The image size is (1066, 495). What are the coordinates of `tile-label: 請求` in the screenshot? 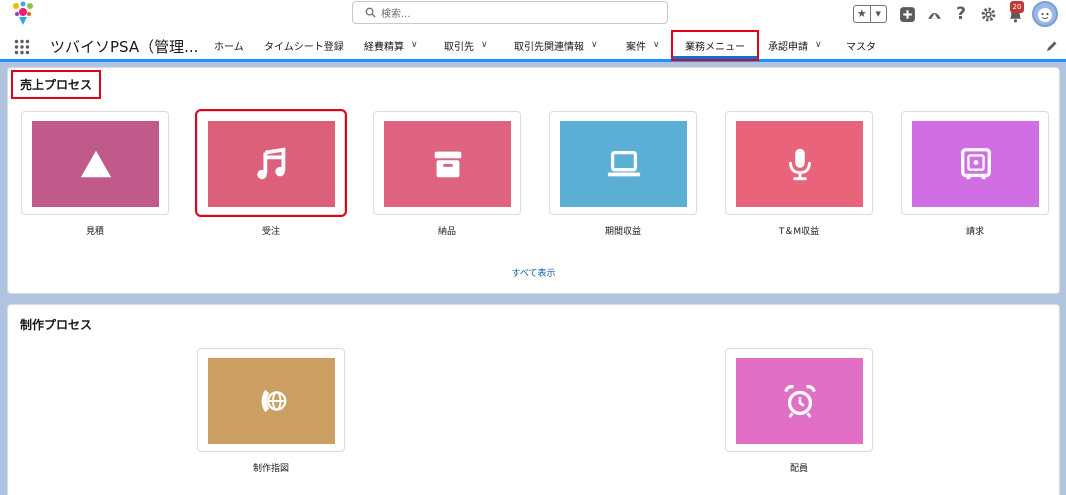 It's located at (975, 230).